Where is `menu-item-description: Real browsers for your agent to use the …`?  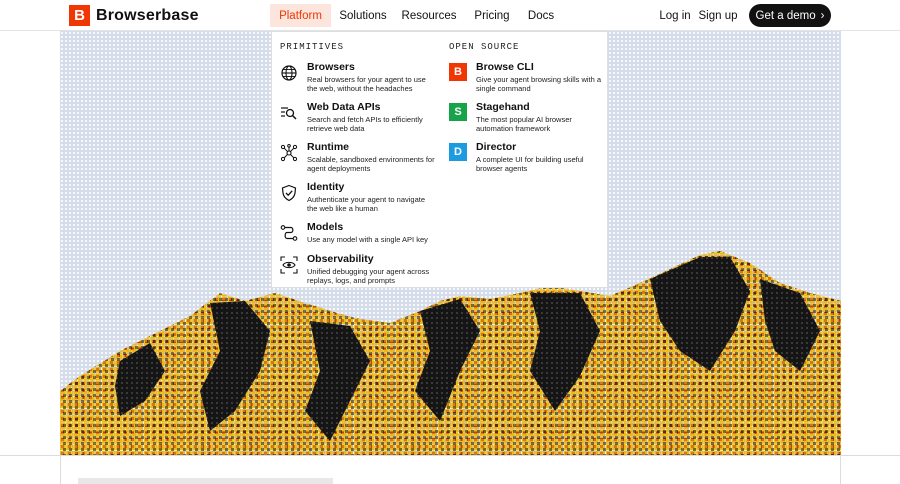 menu-item-description: Real browsers for your agent to use the … is located at coordinates (366, 84).